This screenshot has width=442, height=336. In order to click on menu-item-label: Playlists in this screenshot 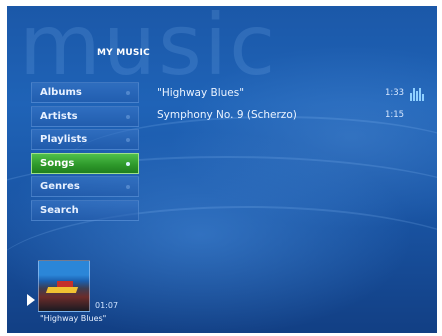, I will do `click(64, 140)`.